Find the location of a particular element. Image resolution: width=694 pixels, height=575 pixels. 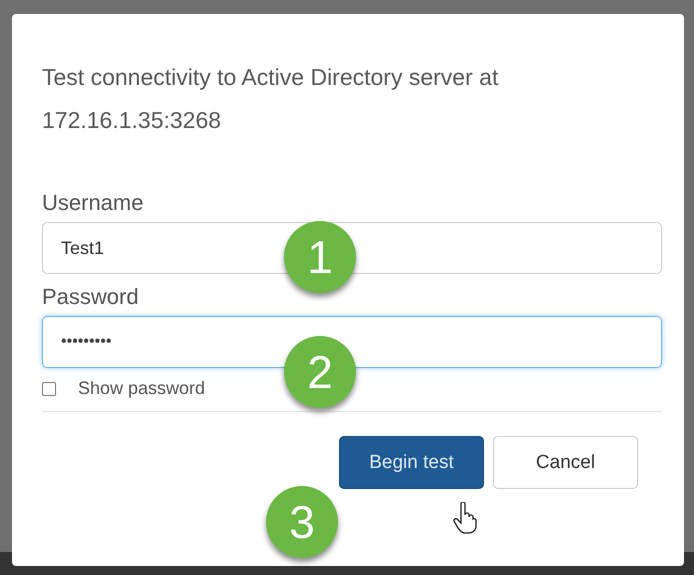

dialog-button: Begin test is located at coordinates (411, 462).